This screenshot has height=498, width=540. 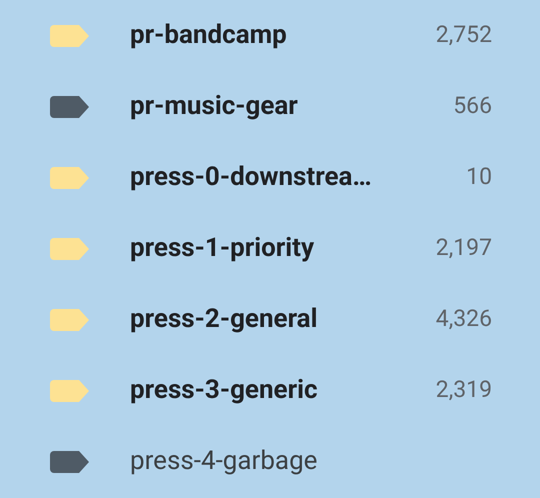 What do you see at coordinates (224, 390) in the screenshot?
I see `label-name: press-3-generic` at bounding box center [224, 390].